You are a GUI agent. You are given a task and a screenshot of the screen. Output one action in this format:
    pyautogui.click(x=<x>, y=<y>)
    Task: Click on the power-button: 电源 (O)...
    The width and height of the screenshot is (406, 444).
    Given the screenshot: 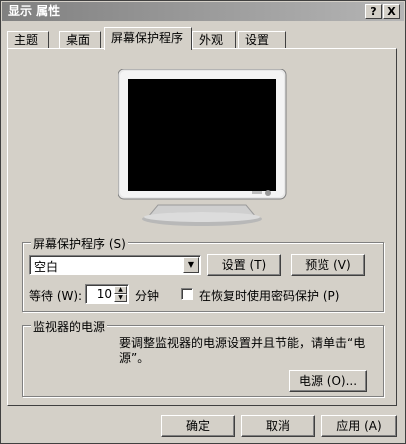 What is the action you would take?
    pyautogui.click(x=328, y=381)
    